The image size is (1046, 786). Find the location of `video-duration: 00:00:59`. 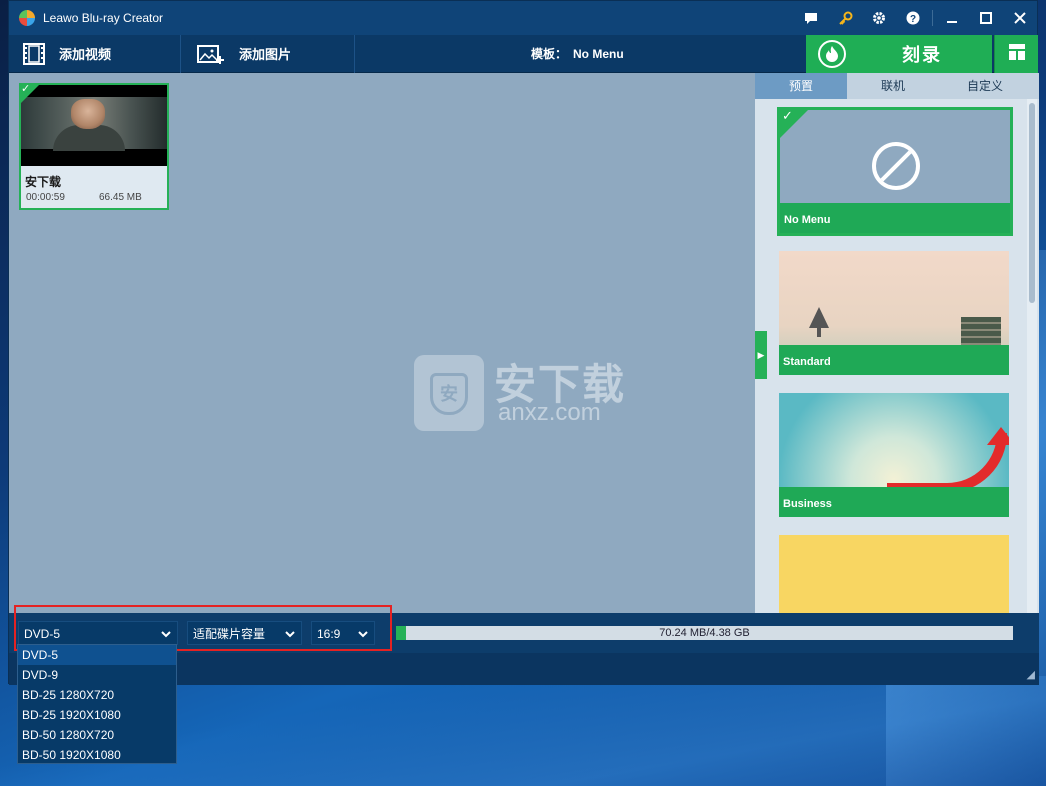

video-duration: 00:00:59 is located at coordinates (45, 197).